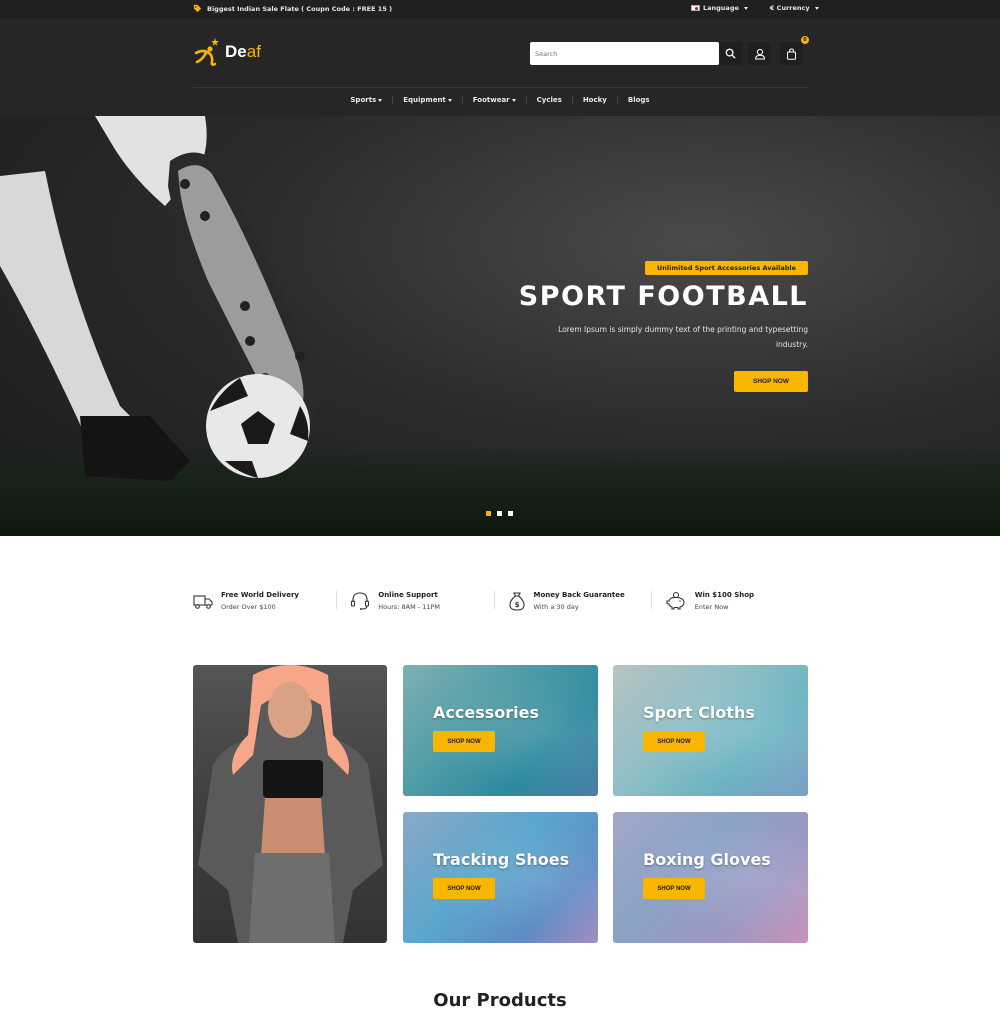 The height and width of the screenshot is (1011, 1000). What do you see at coordinates (500, 730) in the screenshot?
I see `category-card-accessories: Accessories SHOP NOW` at bounding box center [500, 730].